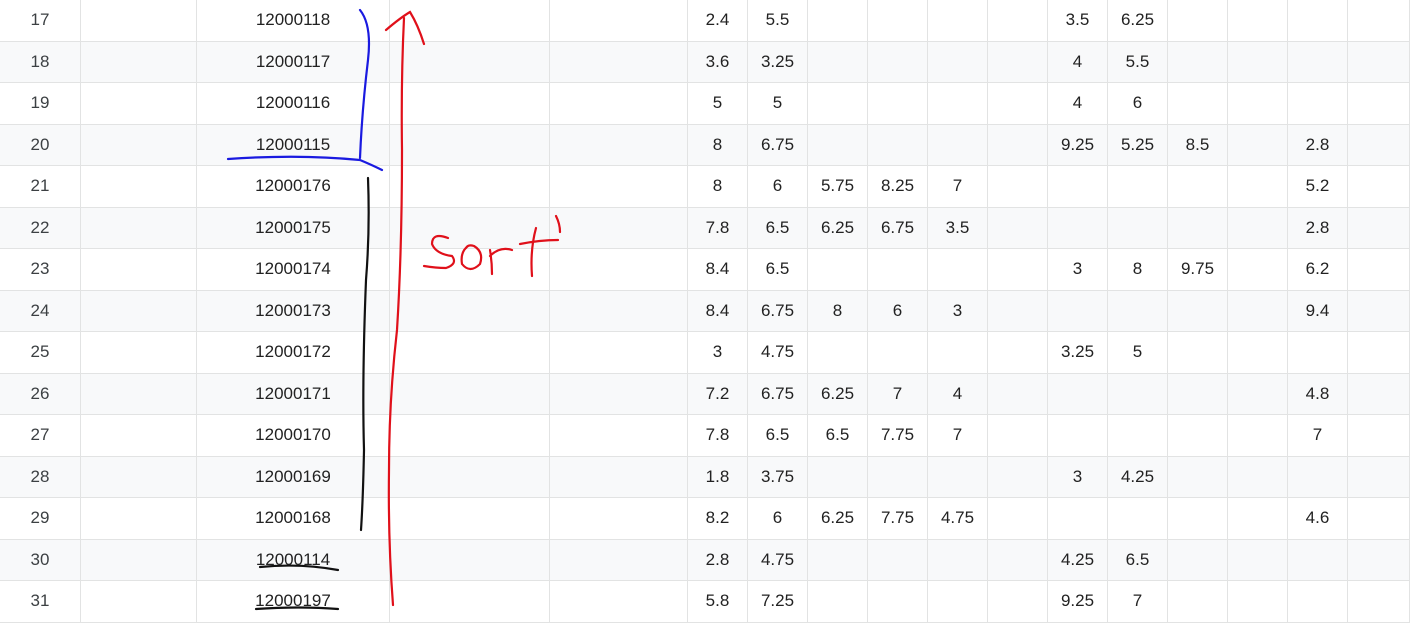  I want to click on table-cell: 2.4, so click(718, 20).